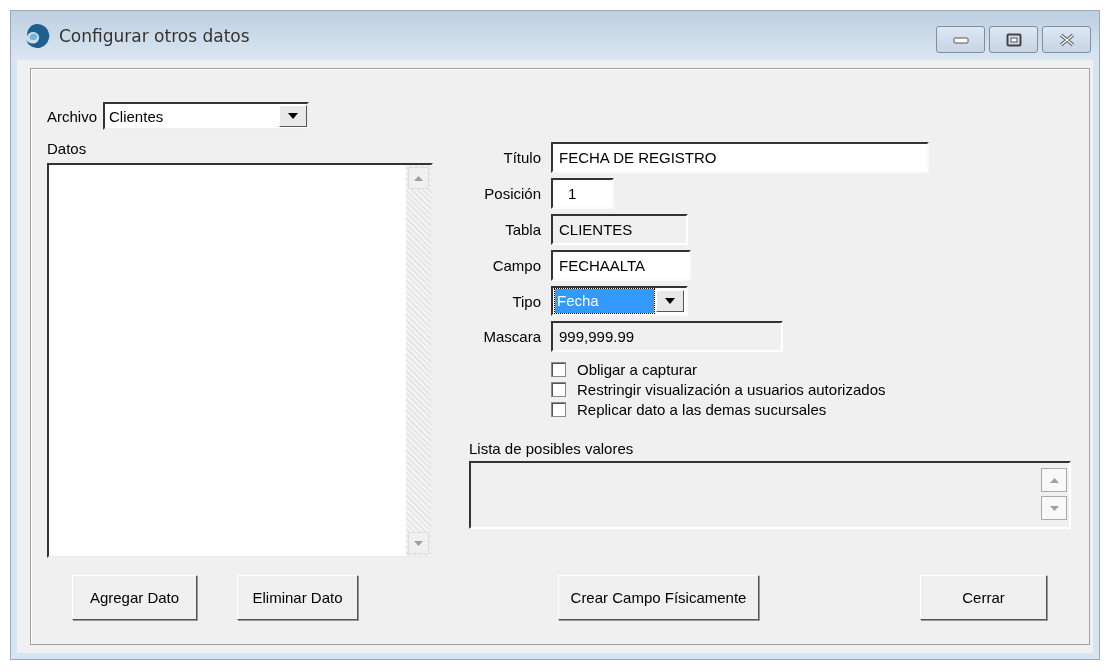  I want to click on field-label: Campo, so click(516, 265).